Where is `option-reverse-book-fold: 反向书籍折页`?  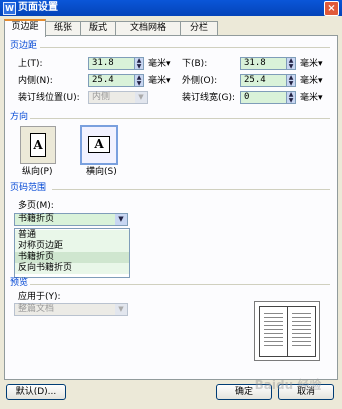 option-reverse-book-fold: 反向书籍折页 is located at coordinates (72, 268).